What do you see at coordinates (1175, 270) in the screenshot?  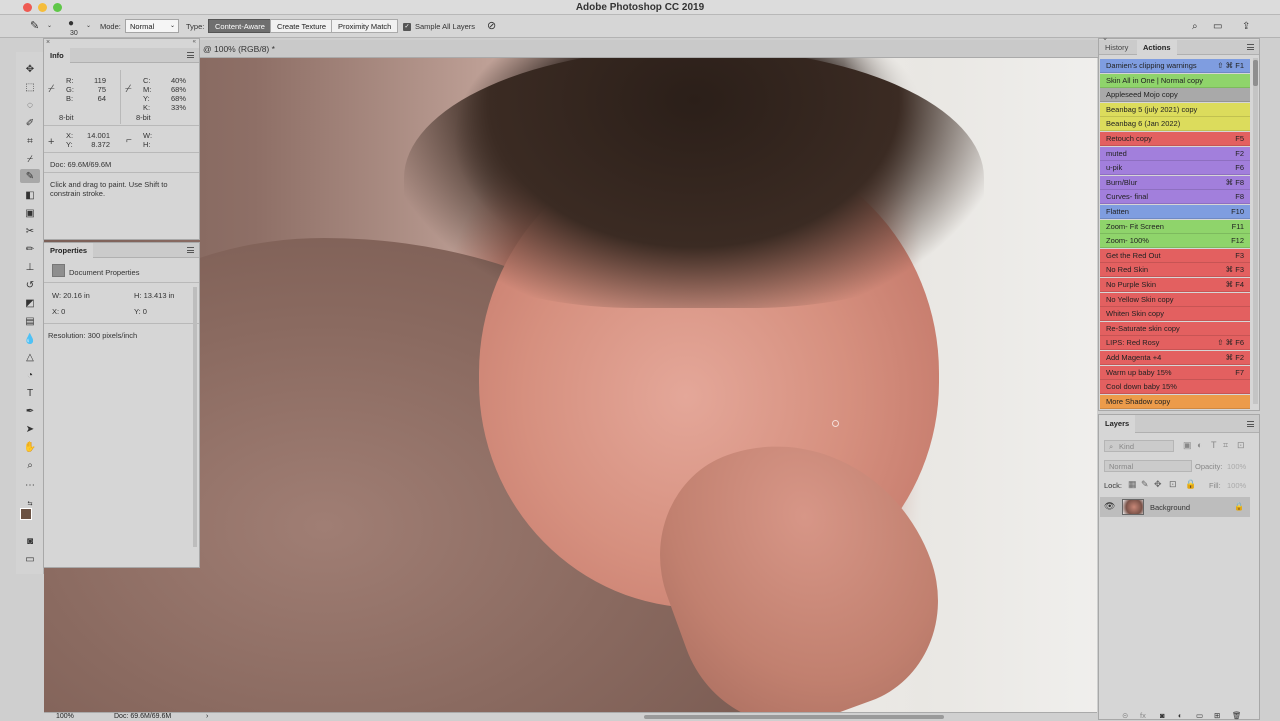 I see `action-item: No Red Skin ⌘ F3` at bounding box center [1175, 270].